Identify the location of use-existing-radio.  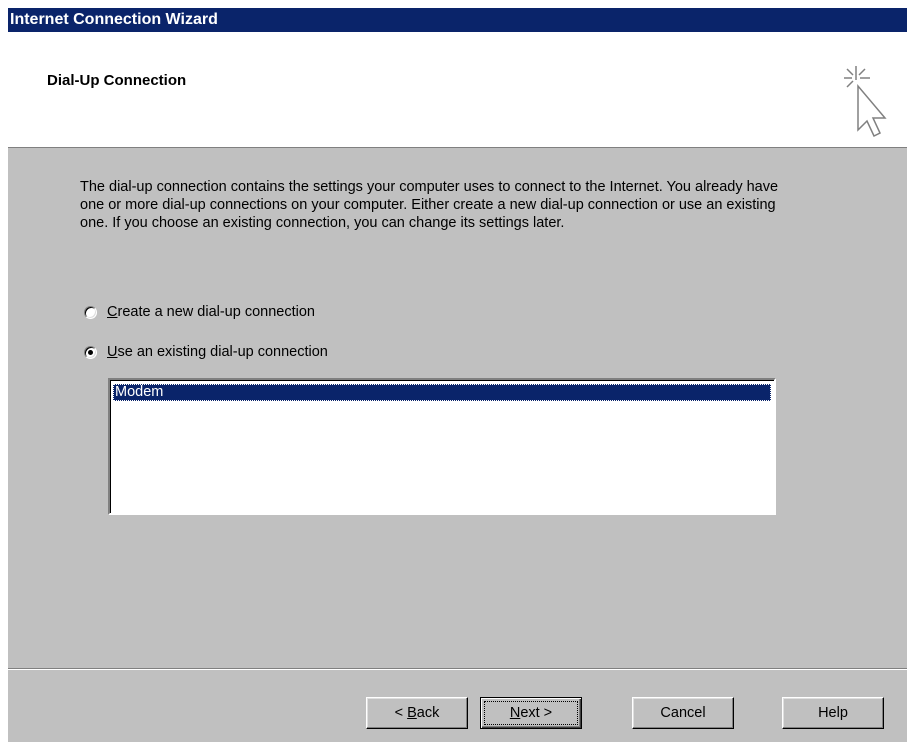
(90, 352).